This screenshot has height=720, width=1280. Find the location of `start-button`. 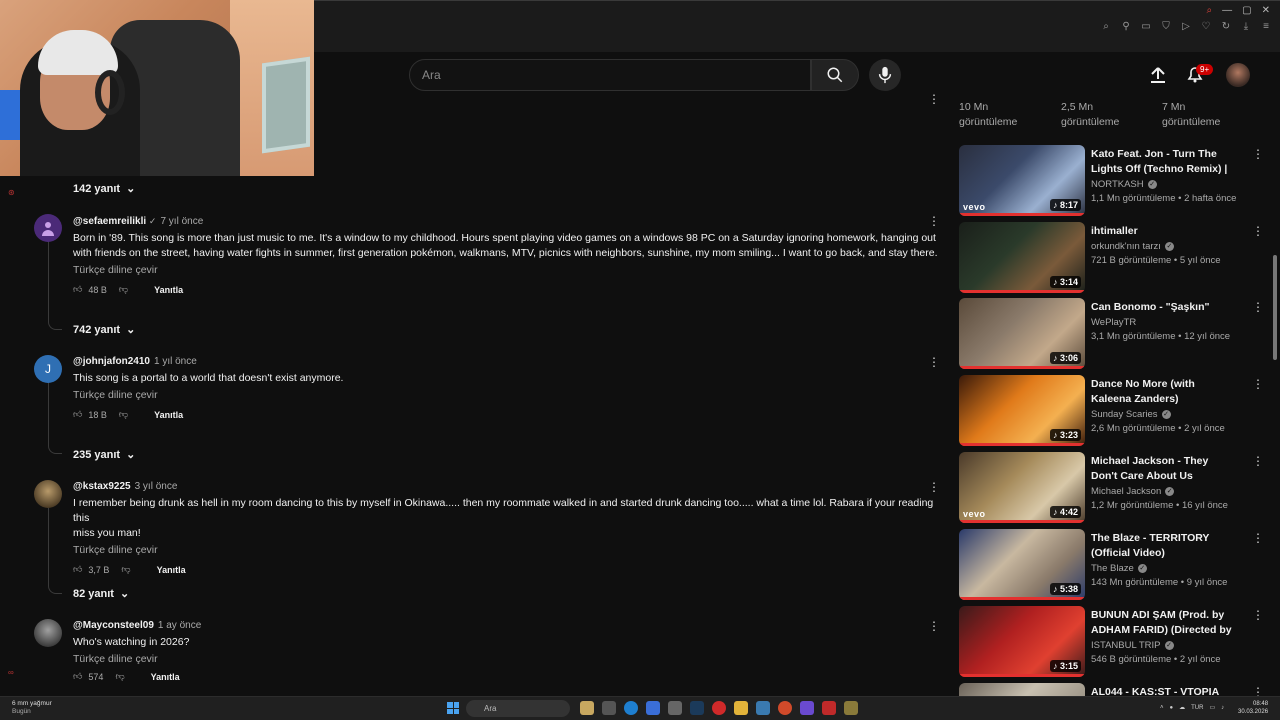

start-button is located at coordinates (453, 708).